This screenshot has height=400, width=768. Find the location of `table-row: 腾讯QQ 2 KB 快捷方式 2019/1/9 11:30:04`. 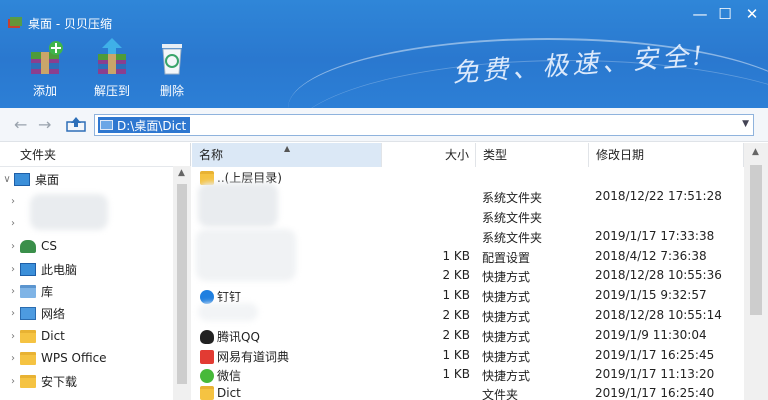

table-row: 腾讯QQ 2 KB 快捷方式 2019/1/9 11:30:04 is located at coordinates (468, 336).